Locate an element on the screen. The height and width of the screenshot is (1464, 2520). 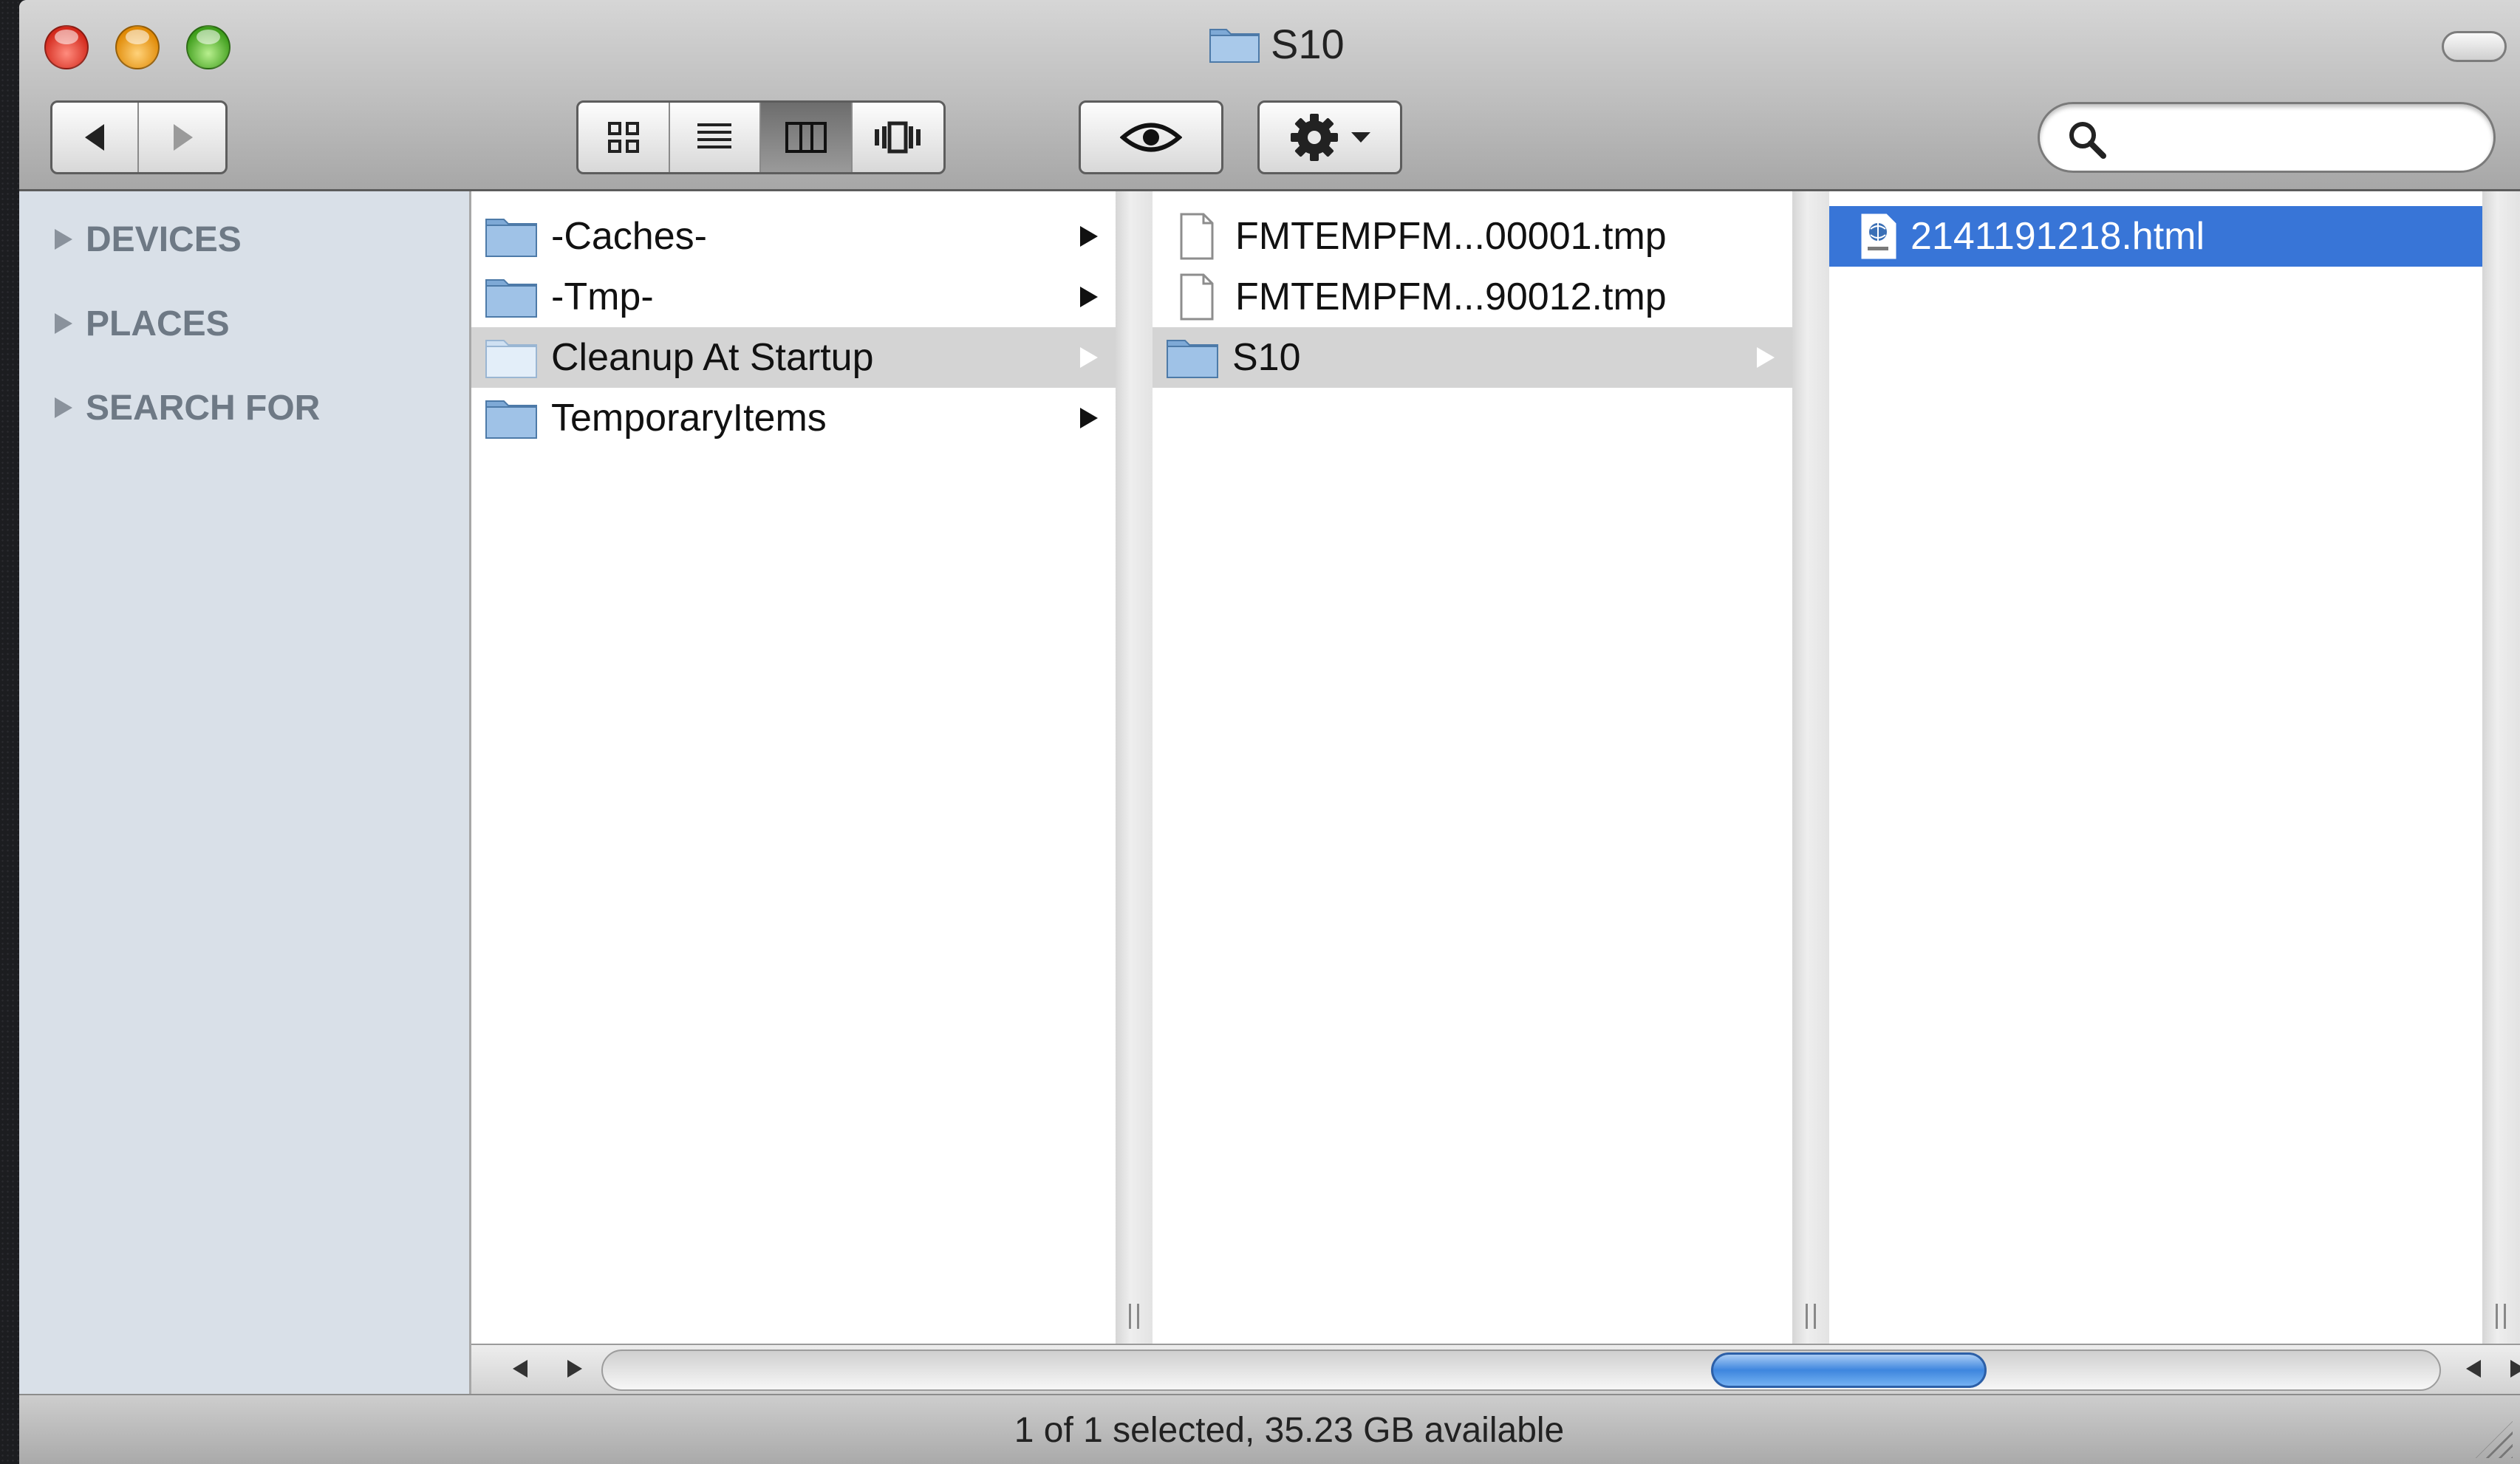
window-title-text: S10 is located at coordinates (1308, 43).